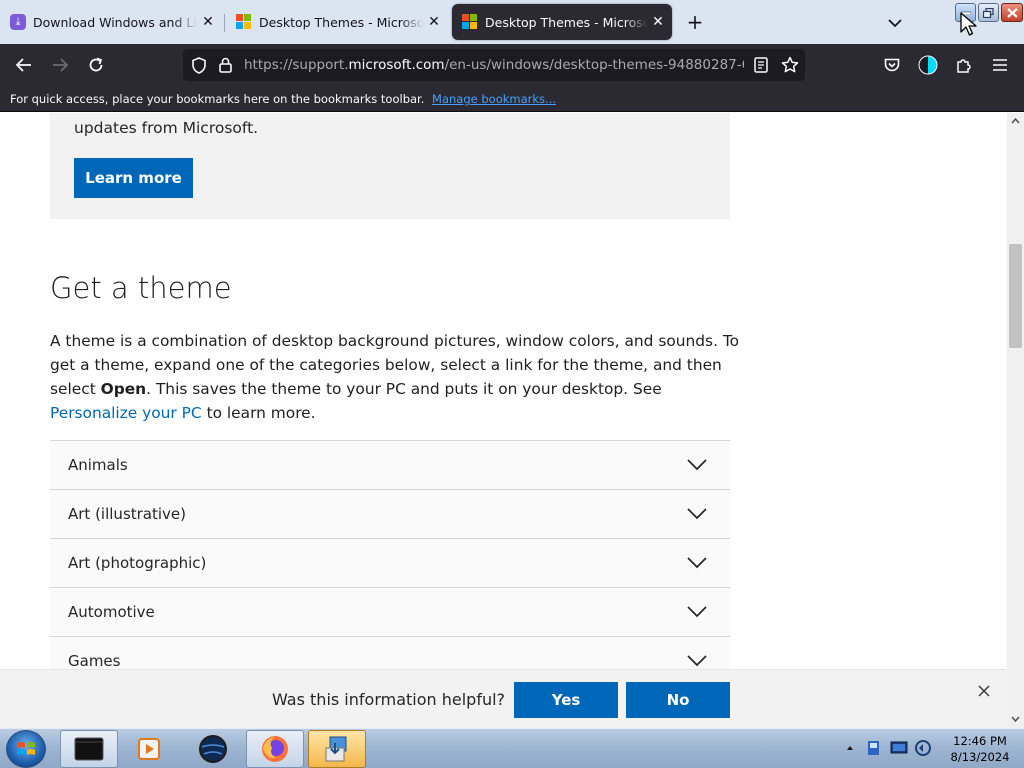  I want to click on learn-more-button: Learn more, so click(133, 178).